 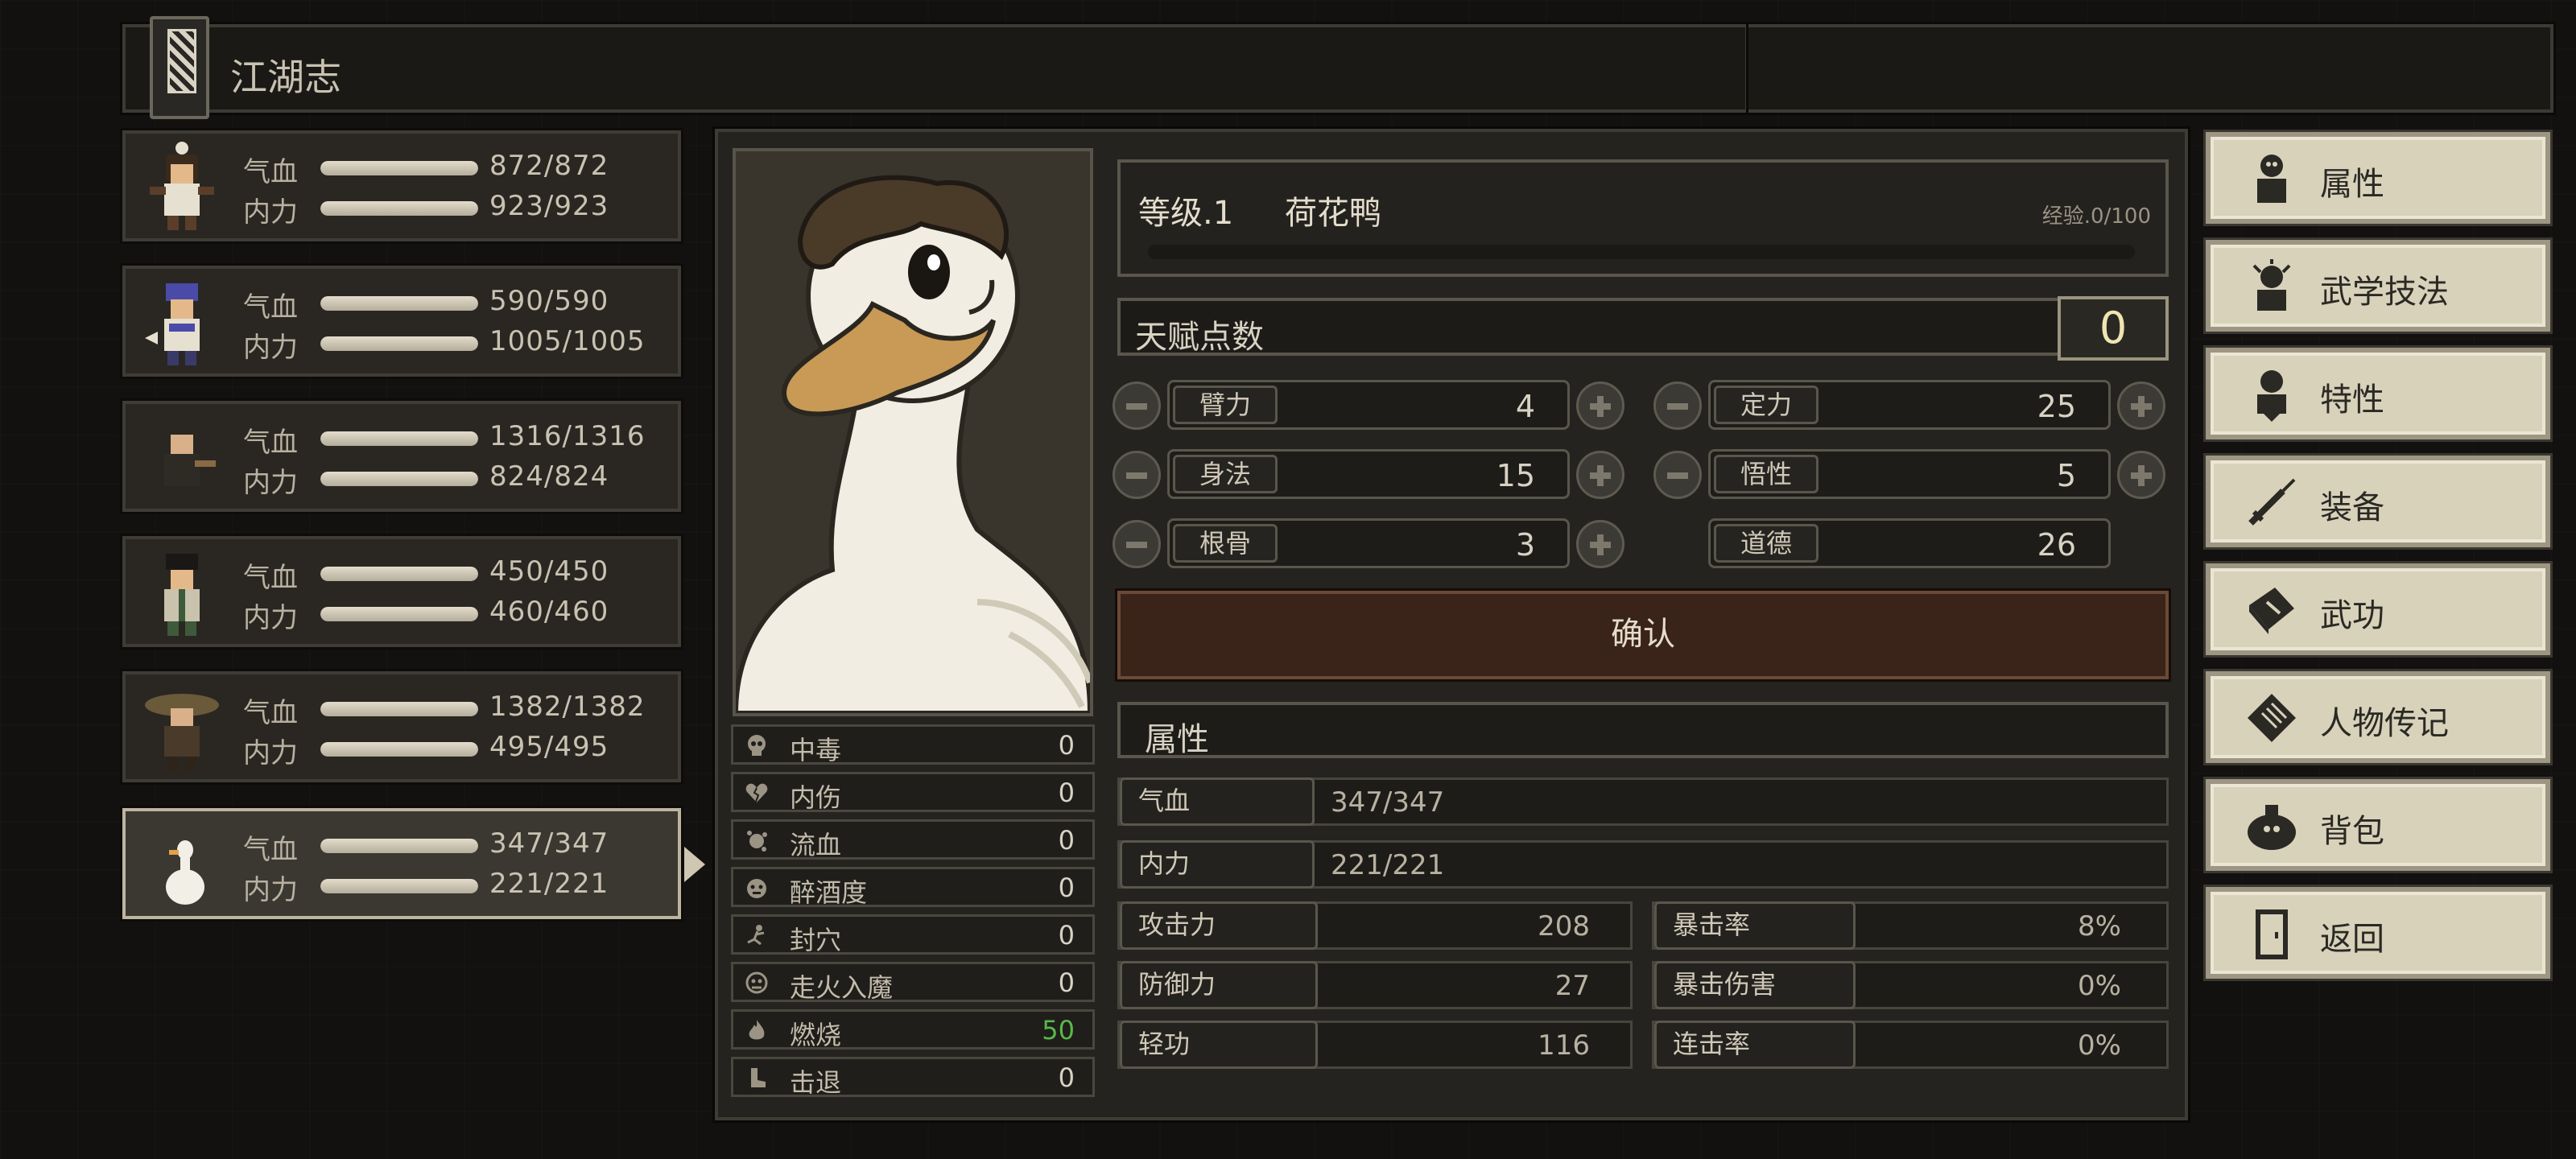 What do you see at coordinates (412, 864) in the screenshot?
I see `party-member-6-selected: 气血 347/347 内力 221/221` at bounding box center [412, 864].